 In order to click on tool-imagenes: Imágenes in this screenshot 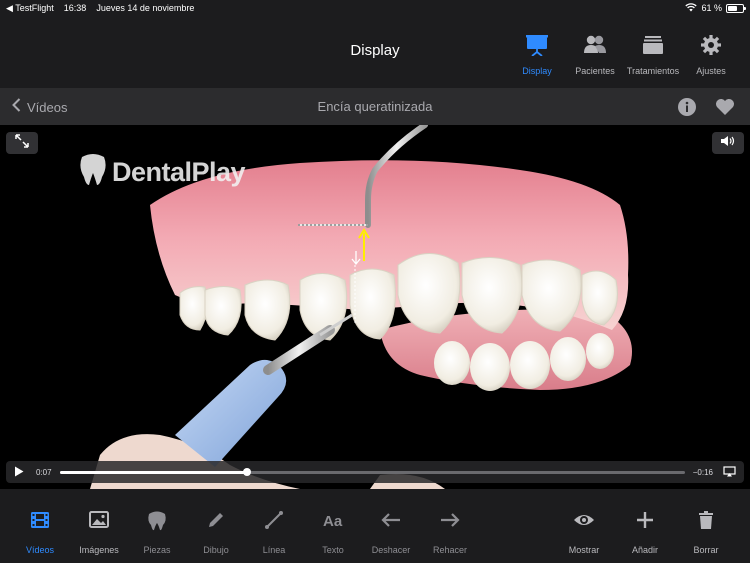, I will do `click(99, 532)`.